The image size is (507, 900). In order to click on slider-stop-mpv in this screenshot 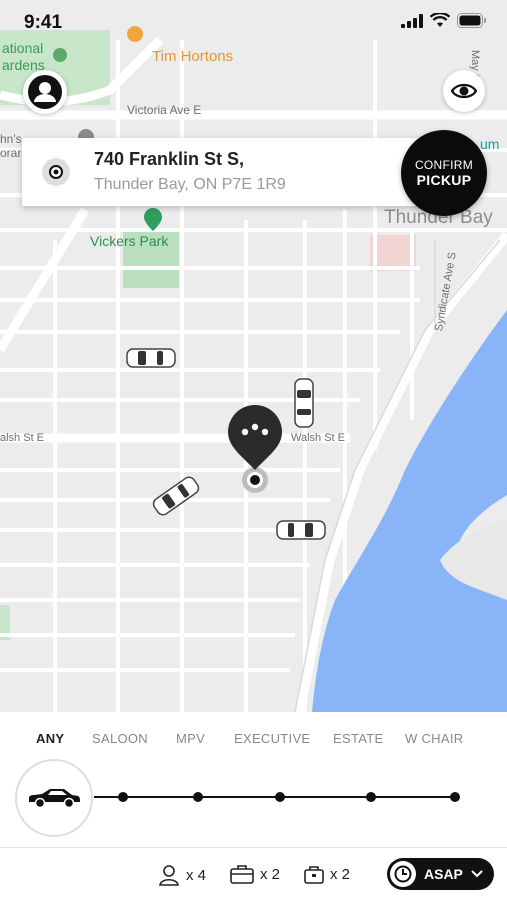, I will do `click(198, 797)`.